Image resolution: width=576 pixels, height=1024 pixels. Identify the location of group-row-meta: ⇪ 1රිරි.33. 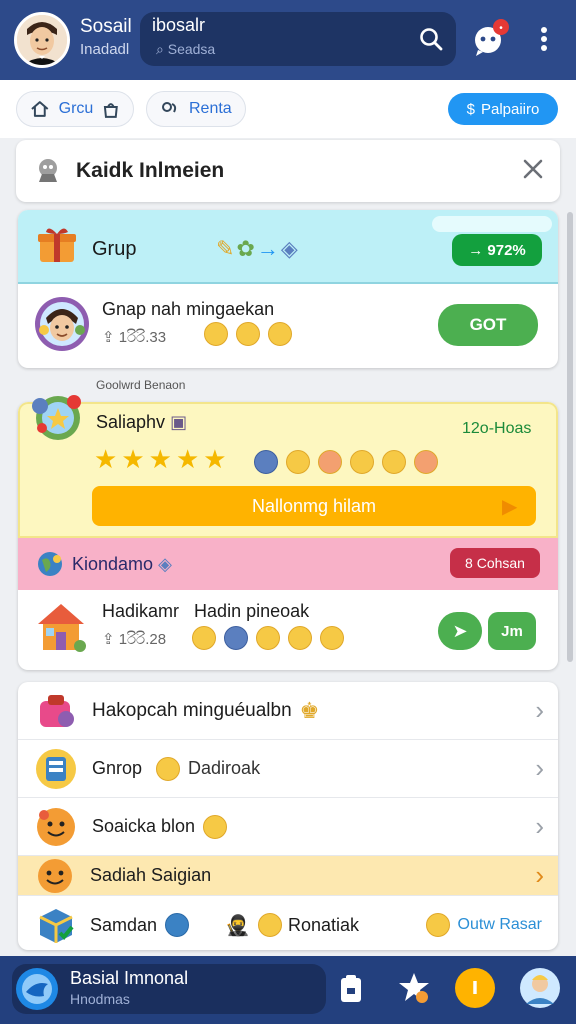
(134, 337).